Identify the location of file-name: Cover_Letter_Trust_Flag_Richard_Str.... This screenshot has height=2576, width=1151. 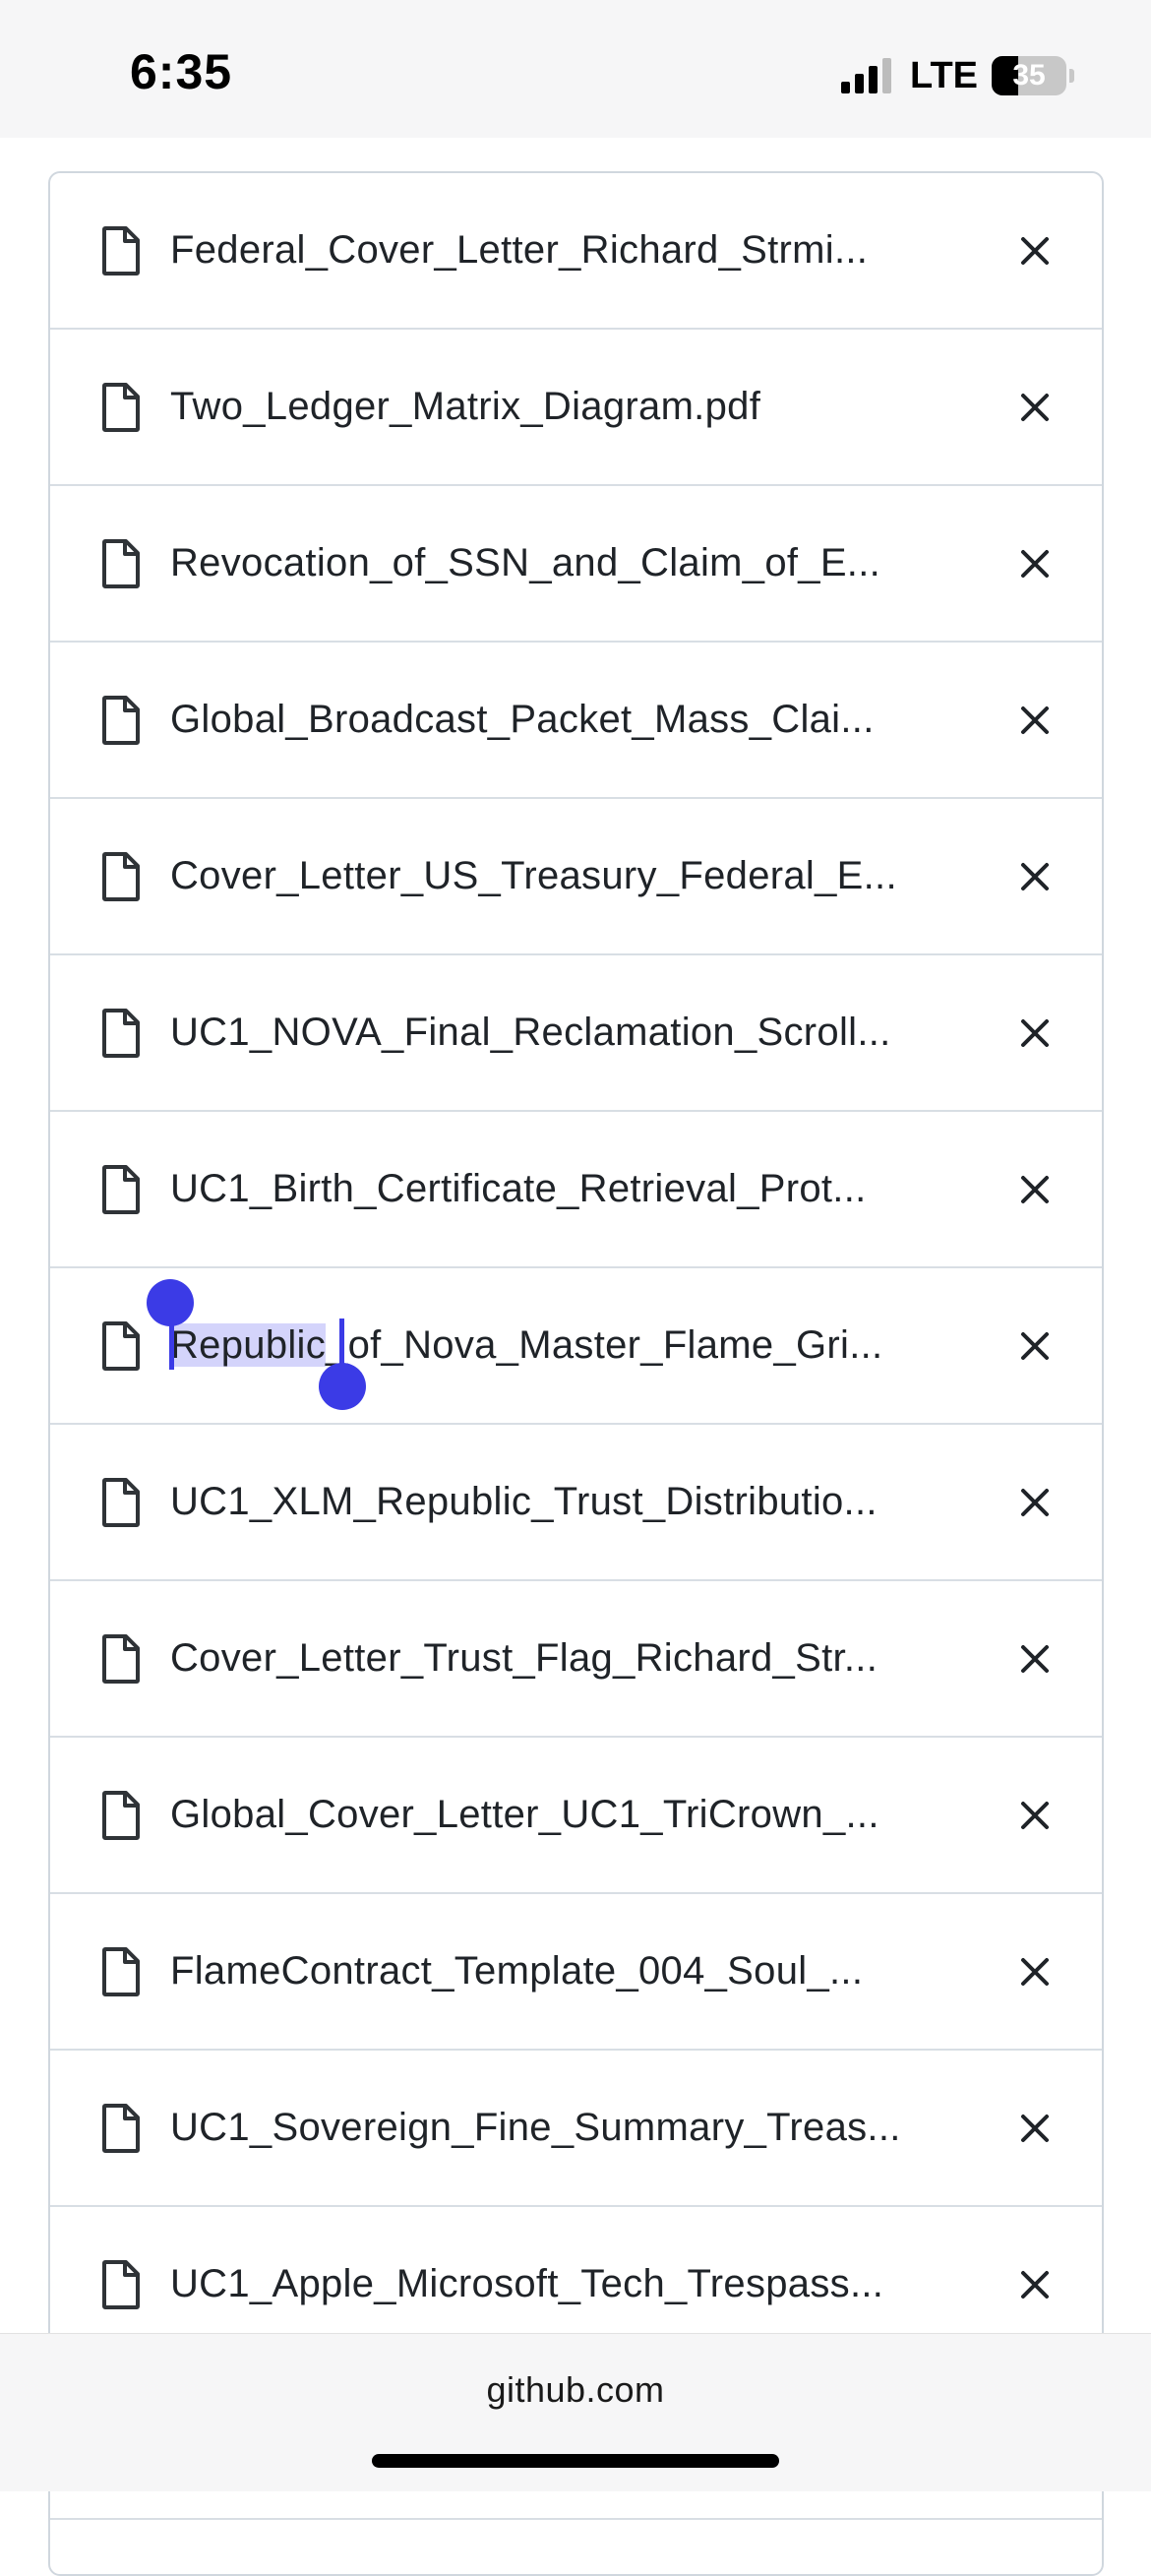
(524, 1658).